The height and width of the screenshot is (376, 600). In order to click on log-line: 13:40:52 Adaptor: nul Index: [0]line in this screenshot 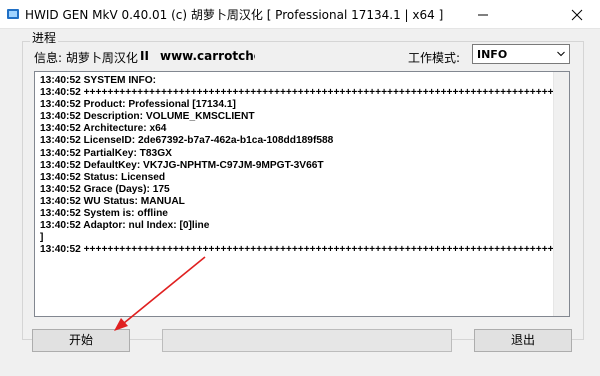, I will do `click(125, 226)`.